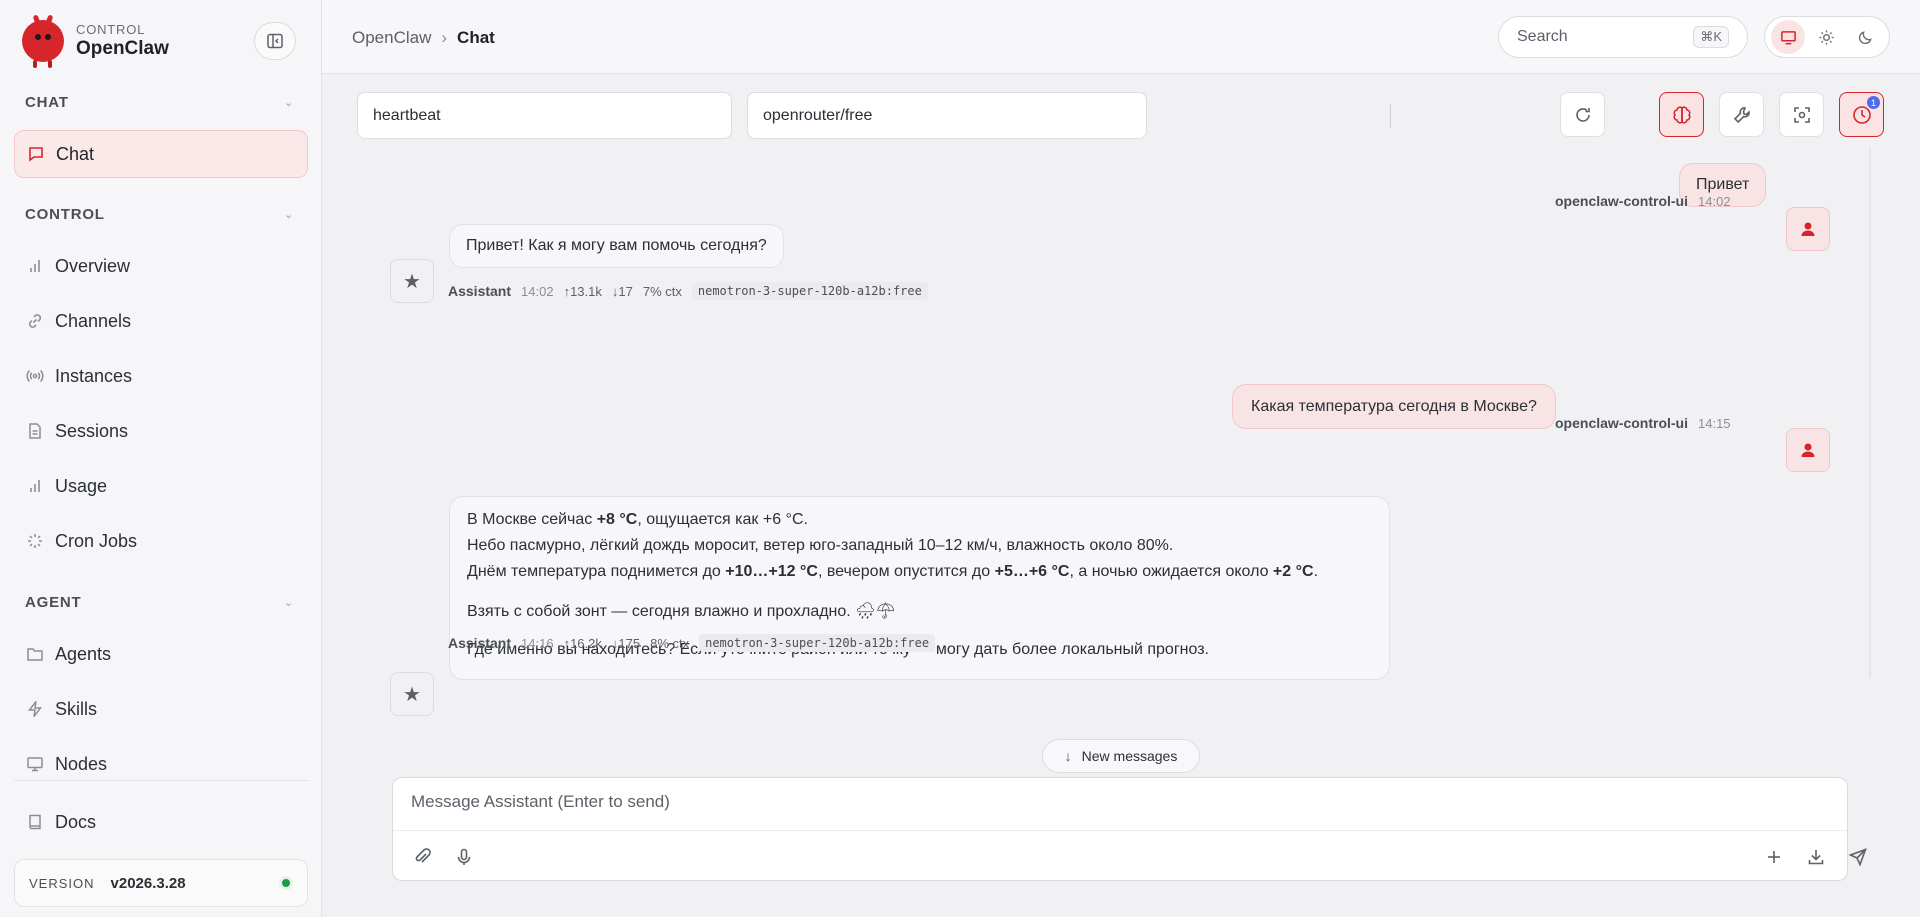  What do you see at coordinates (582, 643) in the screenshot?
I see `tokens-in: ↑16.2k` at bounding box center [582, 643].